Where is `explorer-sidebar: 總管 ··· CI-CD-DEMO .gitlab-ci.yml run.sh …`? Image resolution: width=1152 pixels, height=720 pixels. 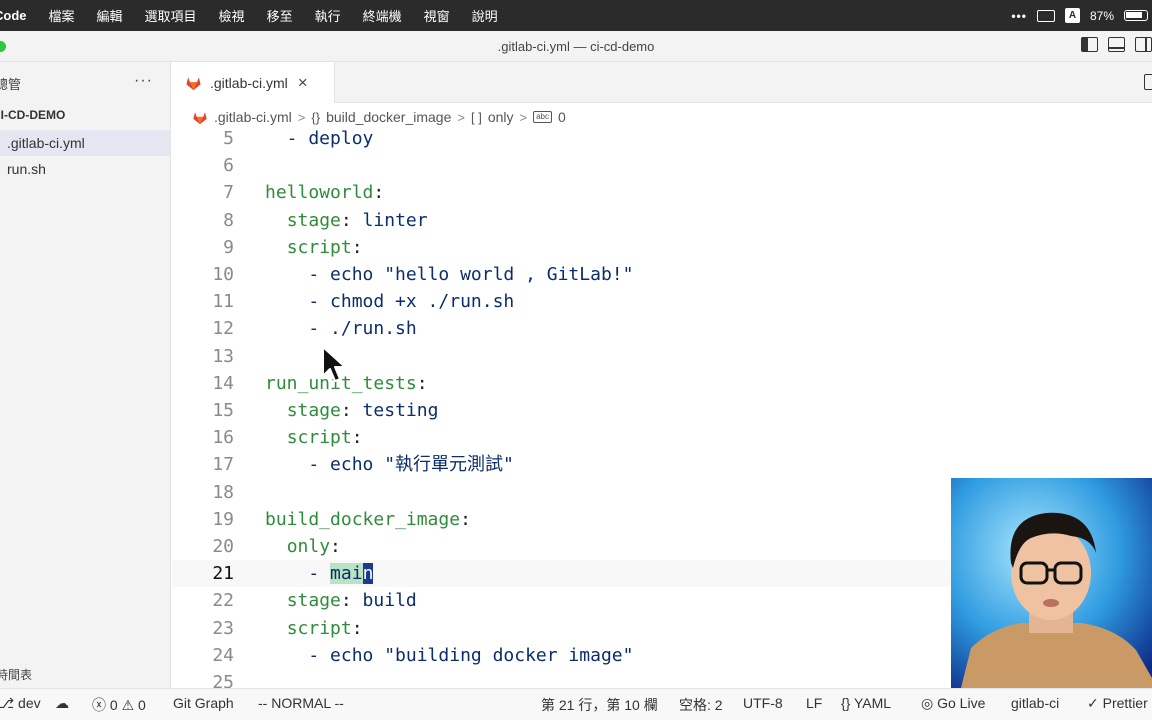 explorer-sidebar: 總管 ··· CI-CD-DEMO .gitlab-ci.yml run.sh … is located at coordinates (85, 375).